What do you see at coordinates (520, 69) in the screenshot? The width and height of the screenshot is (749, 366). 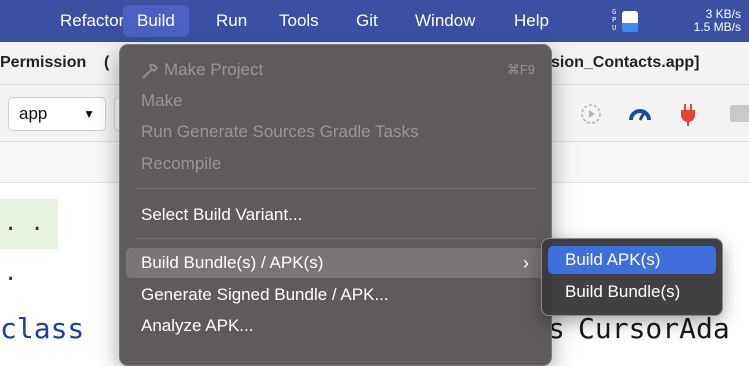 I see `menu-item-shortcut: ⌘F9` at bounding box center [520, 69].